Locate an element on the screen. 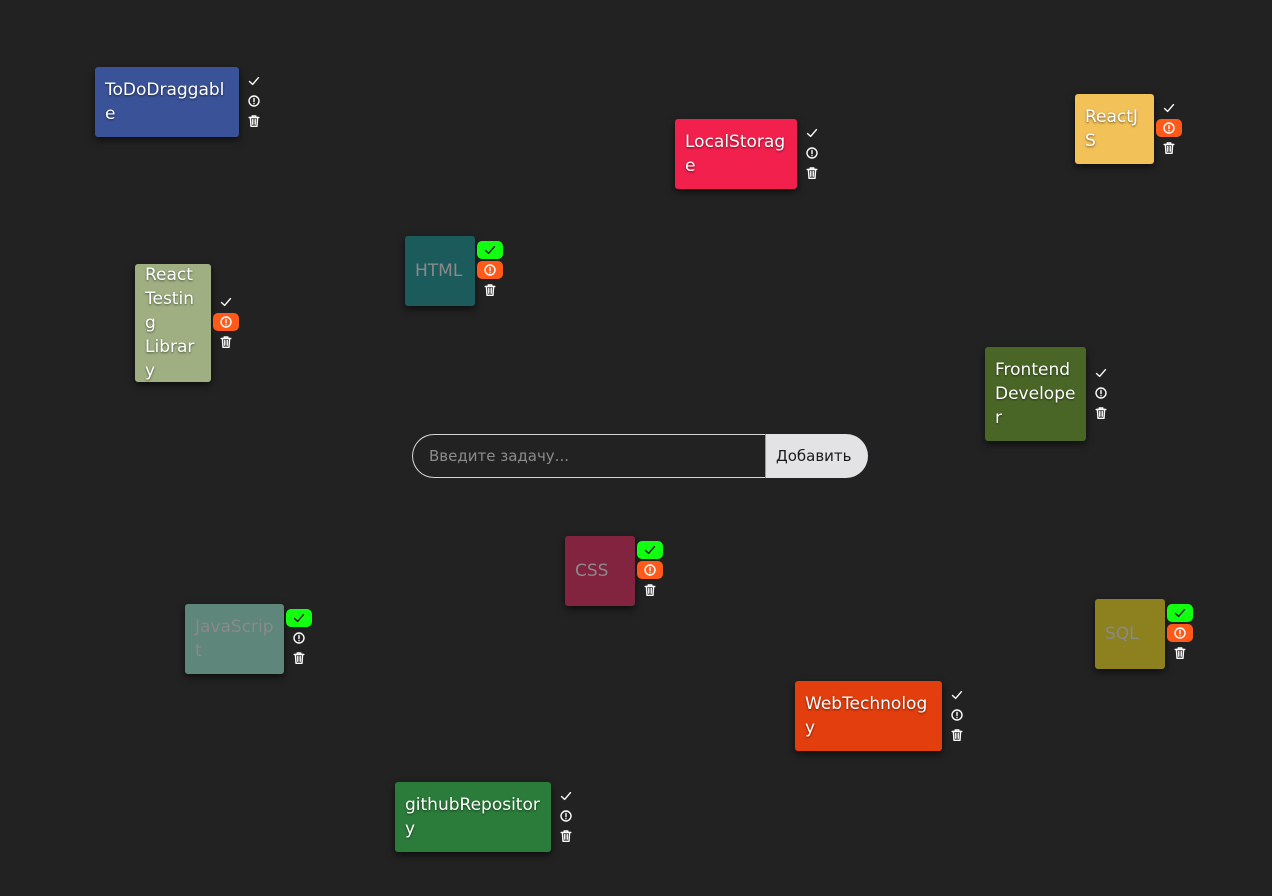 This screenshot has width=1272, height=896. task-card: ReactJS is located at coordinates (1114, 129).